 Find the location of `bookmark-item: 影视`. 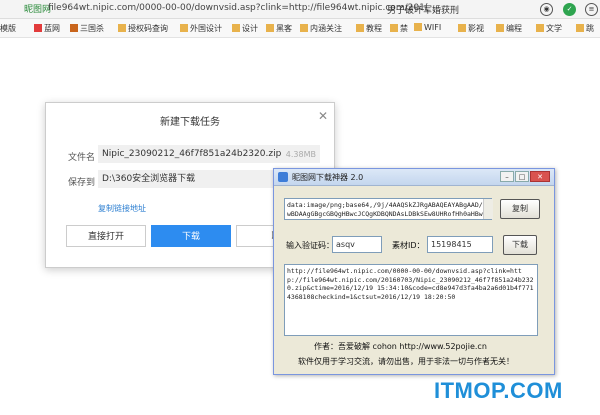

bookmark-item: 影视 is located at coordinates (471, 28).